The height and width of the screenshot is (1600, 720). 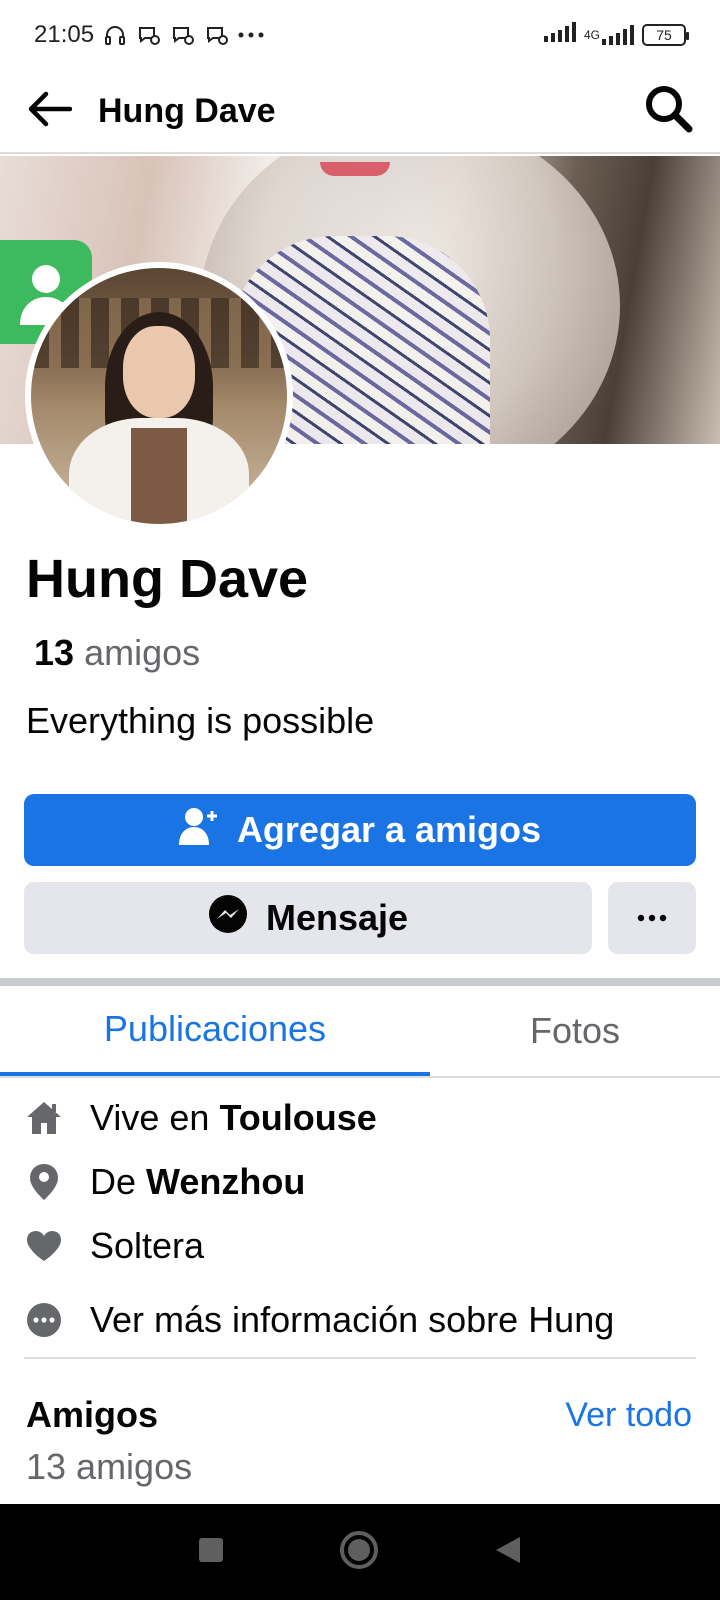 What do you see at coordinates (159, 396) in the screenshot?
I see `profile-avatar` at bounding box center [159, 396].